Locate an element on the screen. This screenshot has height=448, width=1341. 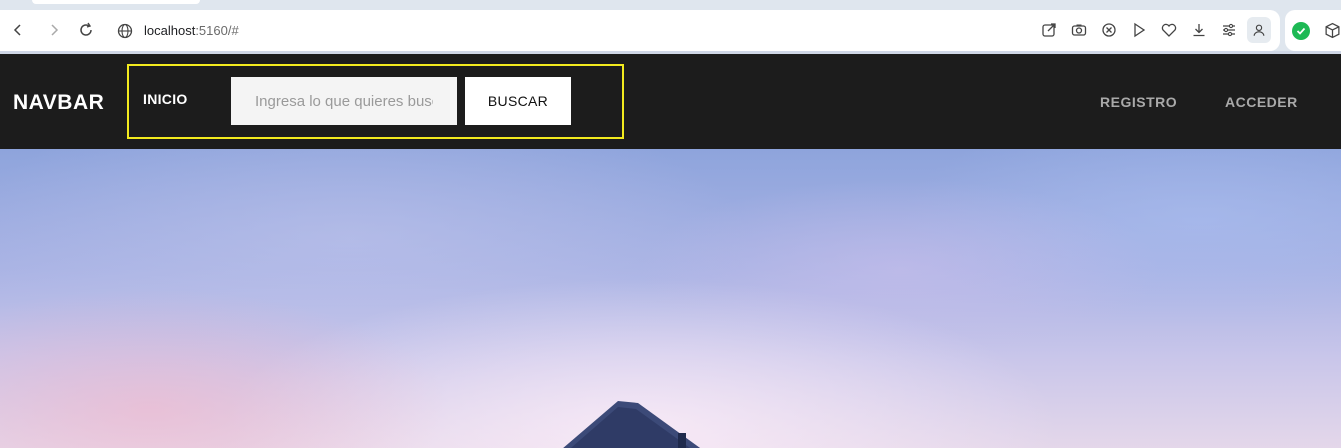
reload-icon is located at coordinates (86, 30).